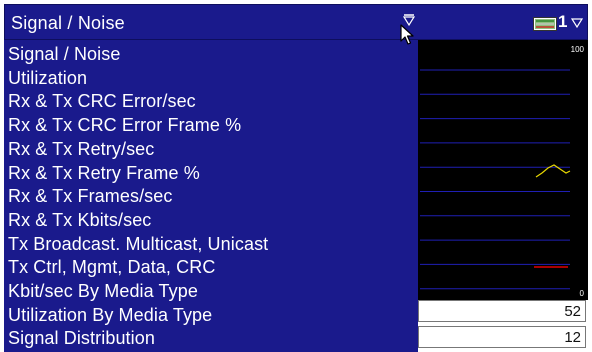  Describe the element at coordinates (124, 125) in the screenshot. I see `menu-item: Rx & Tx CRC Error Frame %` at that location.